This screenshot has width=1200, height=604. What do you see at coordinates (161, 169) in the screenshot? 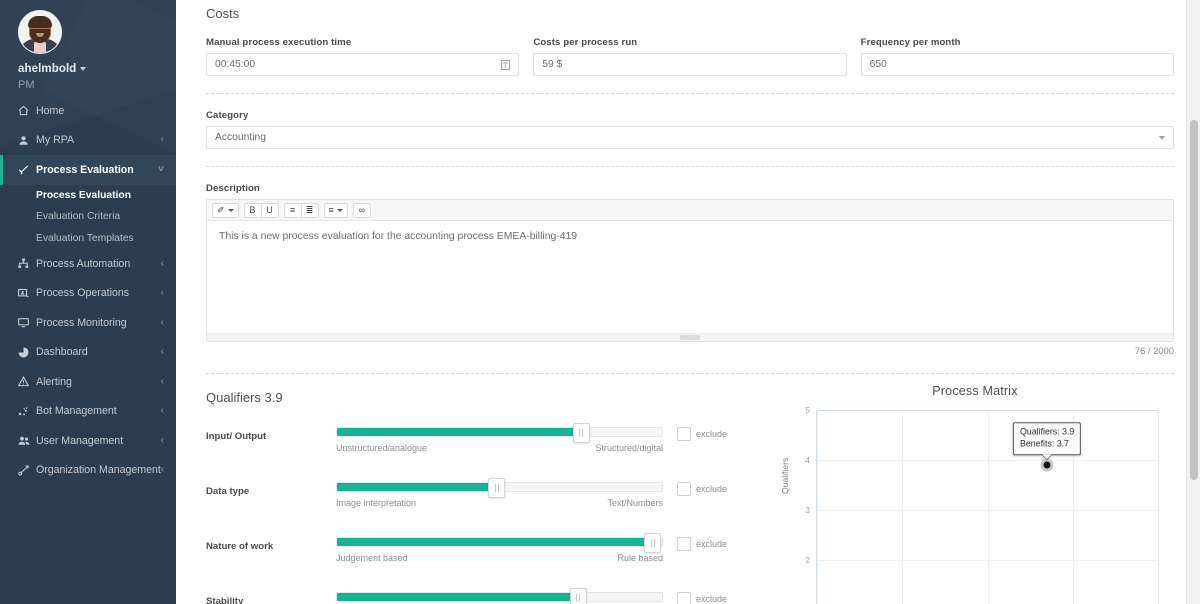
I see `chevron-down-icon: ˅` at bounding box center [161, 169].